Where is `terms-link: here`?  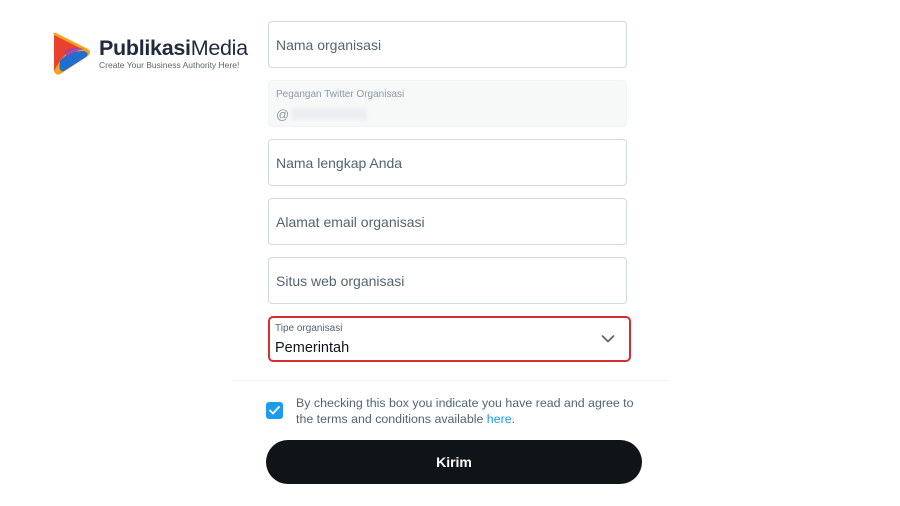
terms-link: here is located at coordinates (499, 419).